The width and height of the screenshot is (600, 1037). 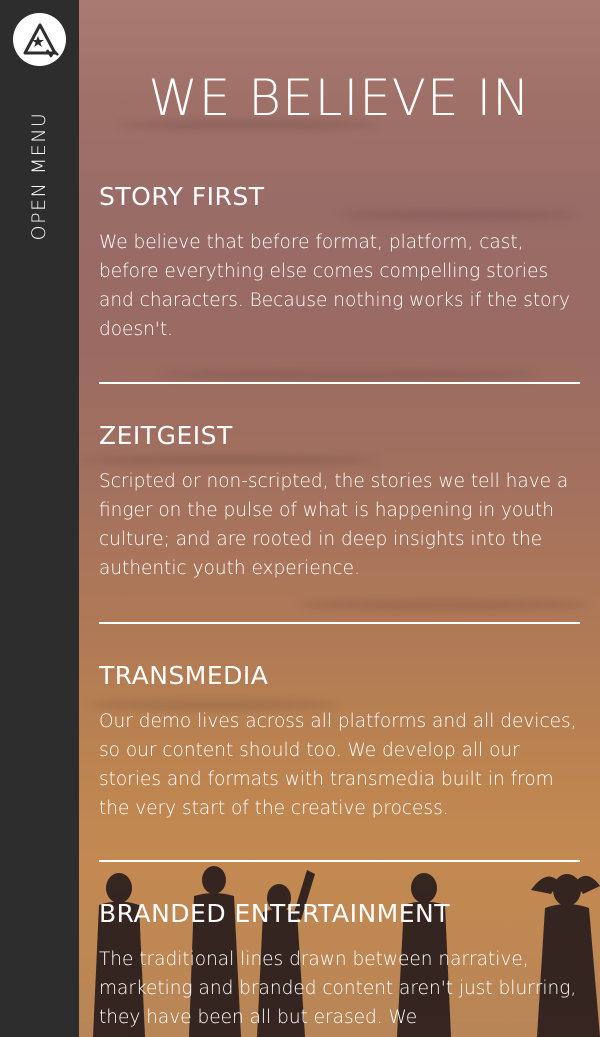 I want to click on section-heading: BRANDED ENTERTAINMENT, so click(x=275, y=913).